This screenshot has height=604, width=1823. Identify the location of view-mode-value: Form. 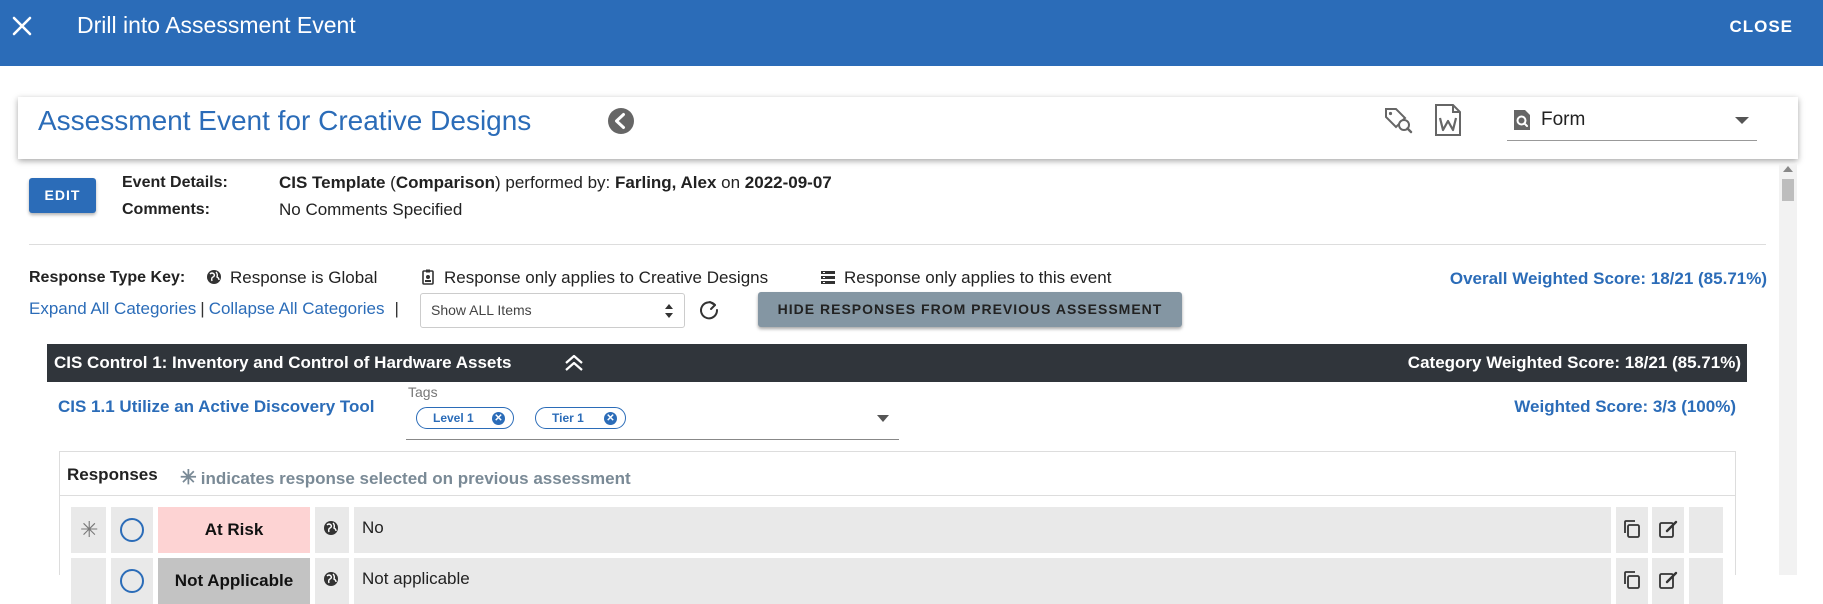
(1563, 119).